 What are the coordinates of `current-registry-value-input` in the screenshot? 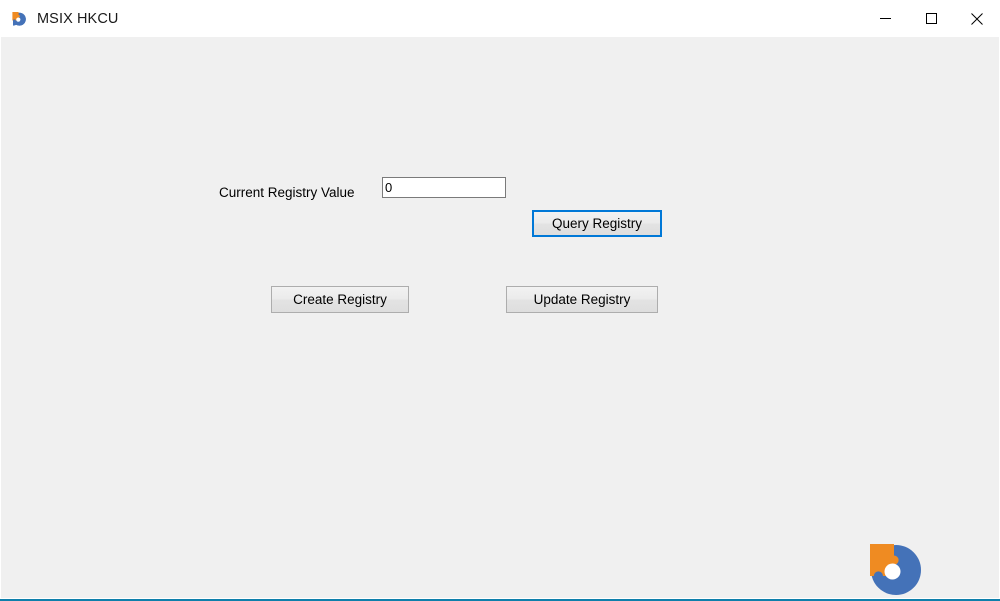 It's located at (444, 187).